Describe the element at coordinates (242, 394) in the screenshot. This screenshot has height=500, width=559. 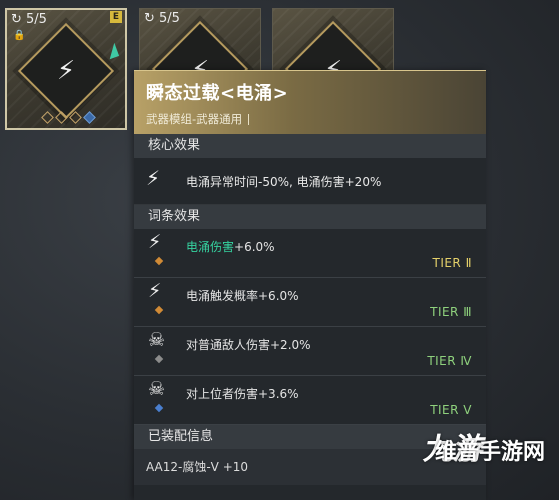
I see `entry-text: 对上位者伤害+3.6%` at that location.